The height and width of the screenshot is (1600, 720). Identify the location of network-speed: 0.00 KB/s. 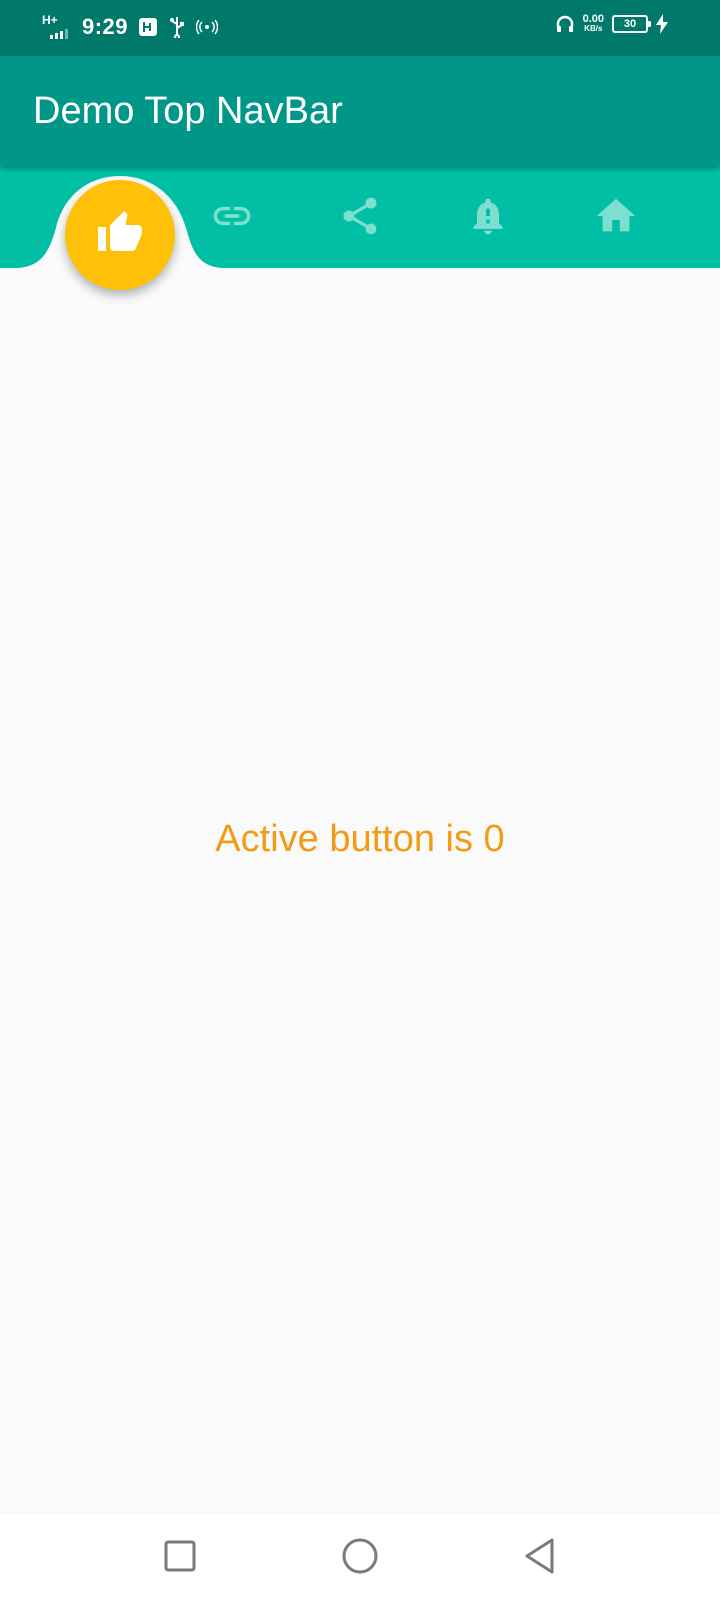
(593, 24).